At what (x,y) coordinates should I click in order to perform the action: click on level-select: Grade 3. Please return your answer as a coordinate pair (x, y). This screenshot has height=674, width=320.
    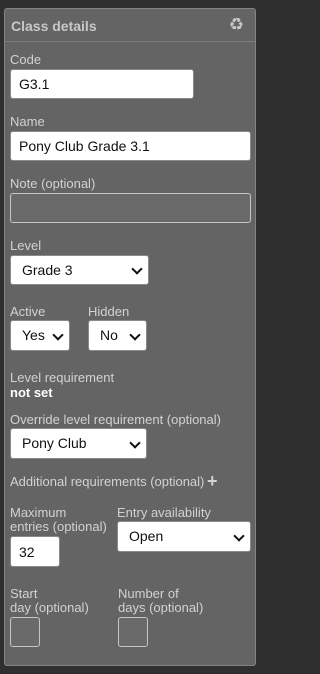
    Looking at the image, I should click on (79, 270).